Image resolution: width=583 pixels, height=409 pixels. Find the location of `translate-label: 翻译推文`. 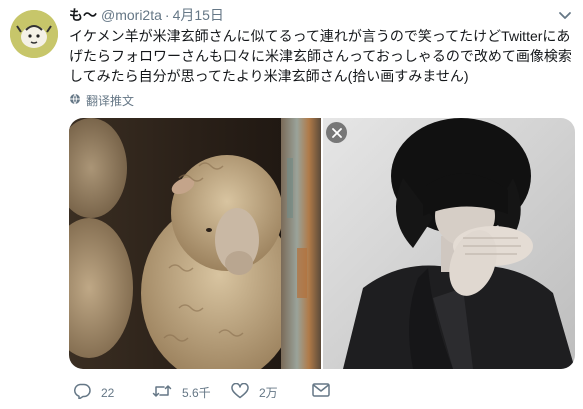

translate-label: 翻译推文 is located at coordinates (110, 101).